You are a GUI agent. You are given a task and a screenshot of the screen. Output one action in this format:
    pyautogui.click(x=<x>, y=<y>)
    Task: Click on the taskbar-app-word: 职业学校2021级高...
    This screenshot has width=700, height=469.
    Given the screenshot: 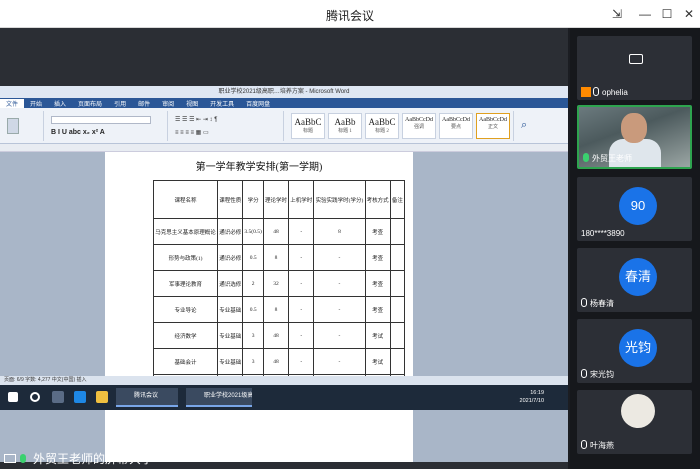 What is the action you would take?
    pyautogui.click(x=219, y=397)
    